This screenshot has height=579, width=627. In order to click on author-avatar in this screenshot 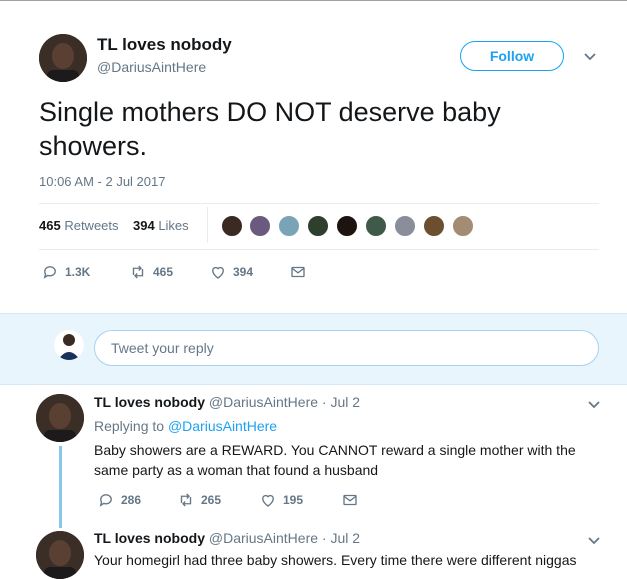, I will do `click(63, 58)`.